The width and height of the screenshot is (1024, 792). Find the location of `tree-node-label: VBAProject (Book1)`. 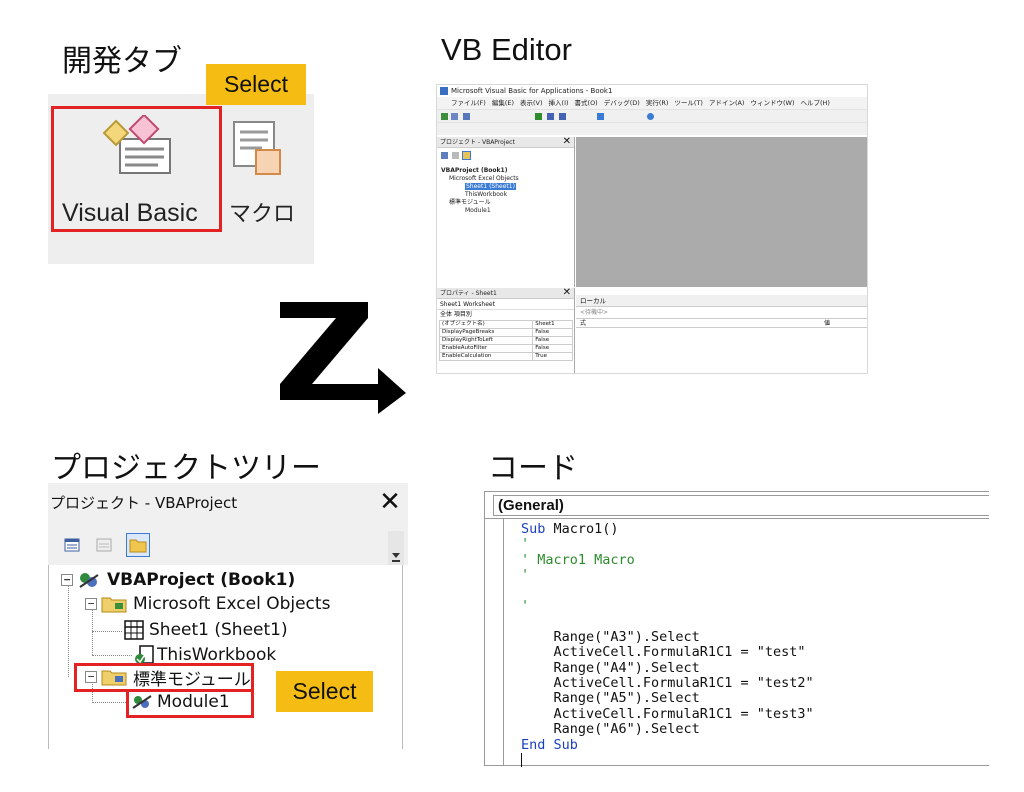

tree-node-label: VBAProject (Book1) is located at coordinates (201, 580).